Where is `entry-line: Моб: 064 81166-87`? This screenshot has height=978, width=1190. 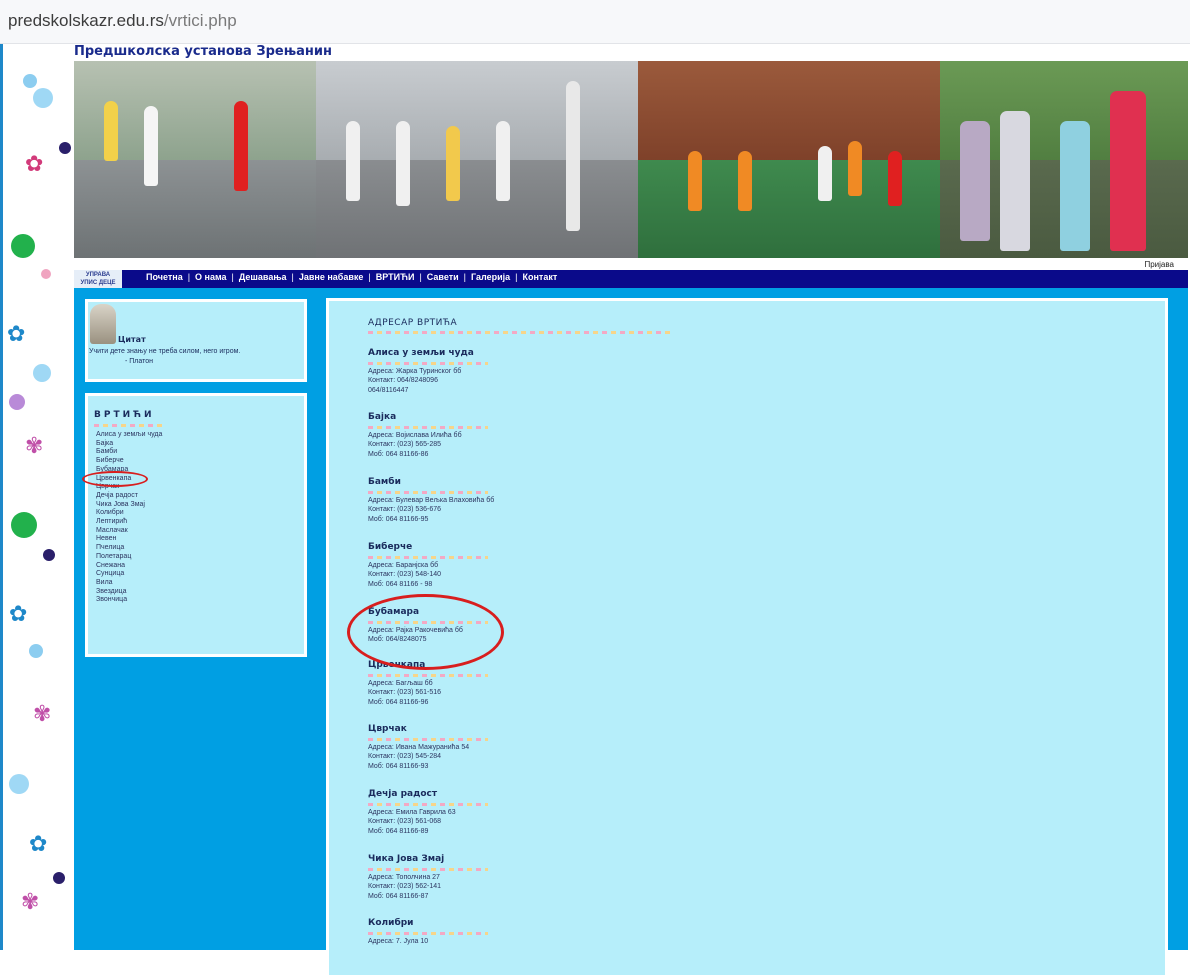 entry-line: Моб: 064 81166-87 is located at coordinates (398, 896).